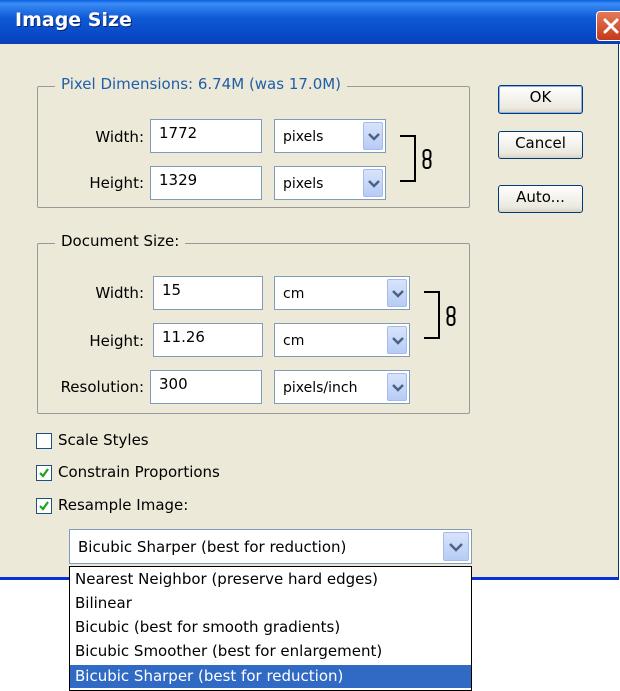 Image resolution: width=620 pixels, height=691 pixels. I want to click on resolution-unit-value: pixels/inch, so click(320, 388).